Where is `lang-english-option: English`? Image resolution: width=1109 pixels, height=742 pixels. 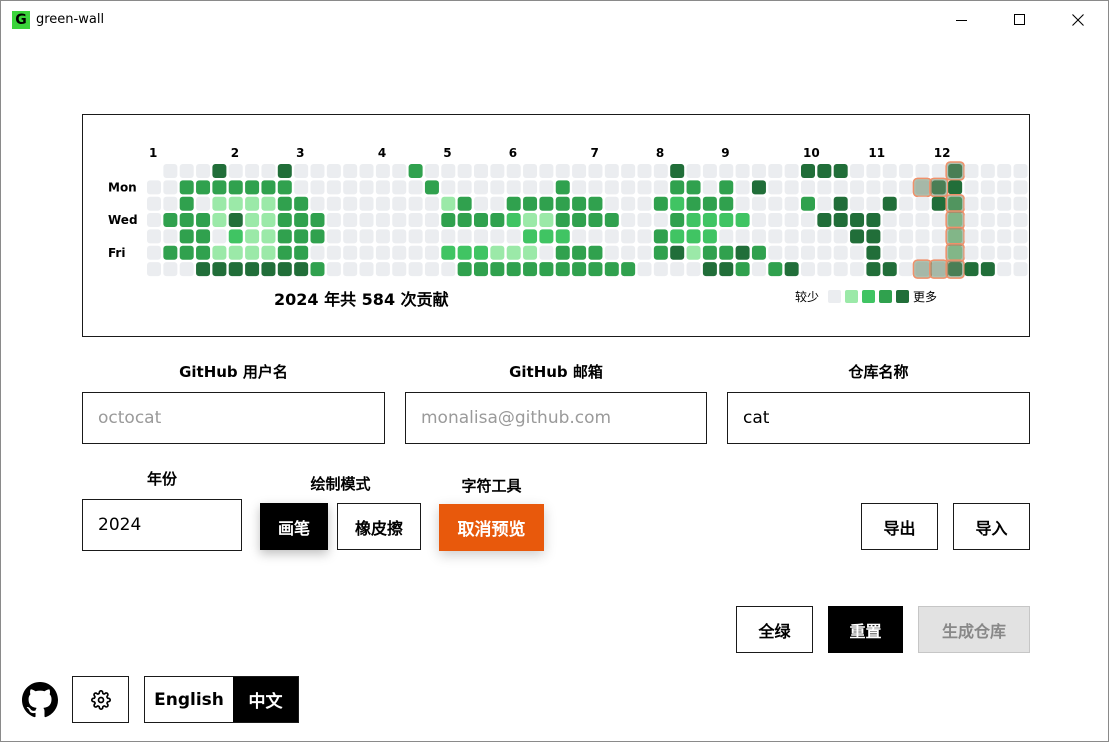 lang-english-option: English is located at coordinates (189, 699).